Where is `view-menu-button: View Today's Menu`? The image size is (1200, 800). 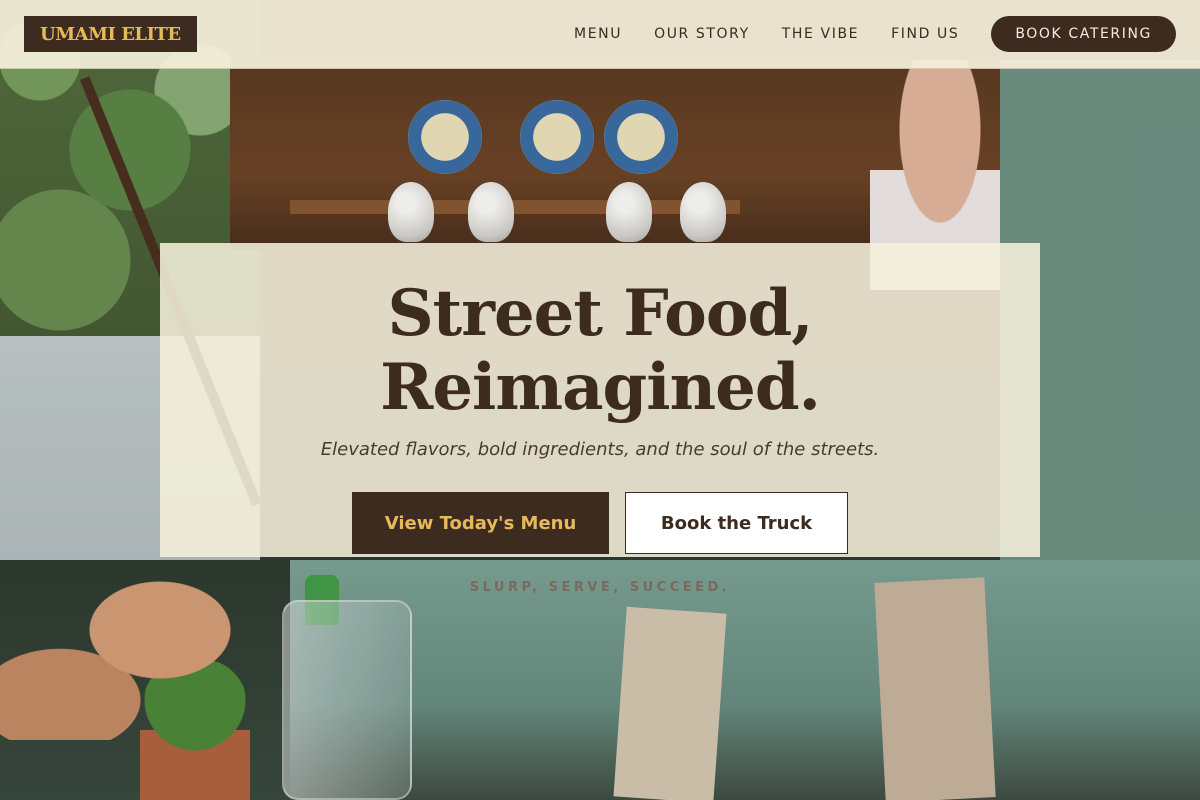 view-menu-button: View Today's Menu is located at coordinates (480, 523).